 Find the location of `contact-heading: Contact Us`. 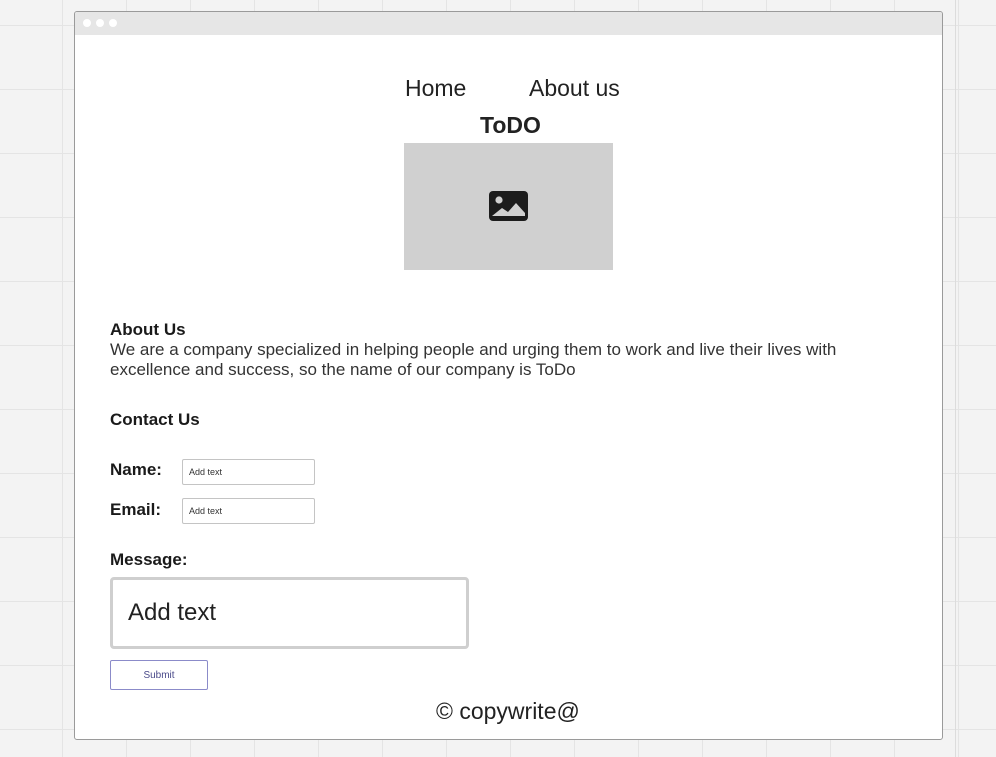

contact-heading: Contact Us is located at coordinates (155, 419).